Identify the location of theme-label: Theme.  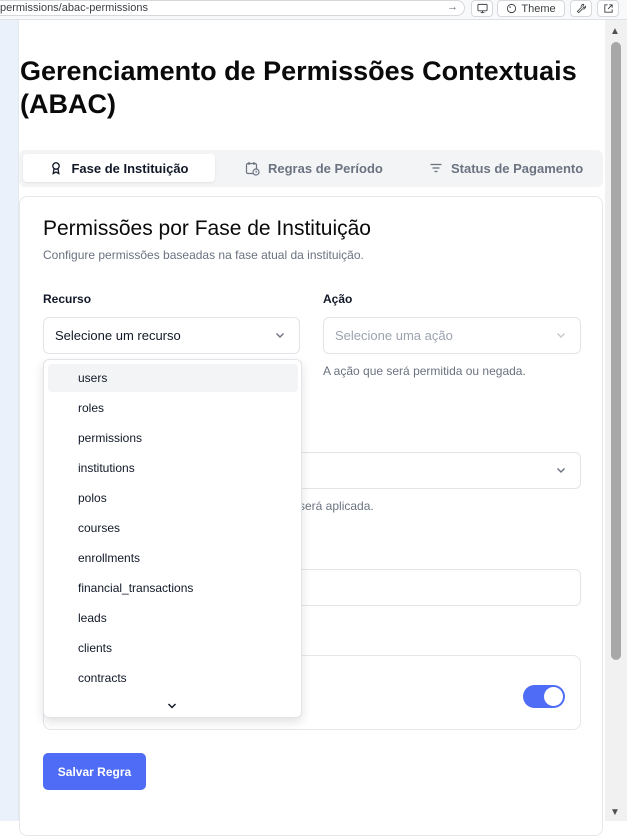
(538, 8).